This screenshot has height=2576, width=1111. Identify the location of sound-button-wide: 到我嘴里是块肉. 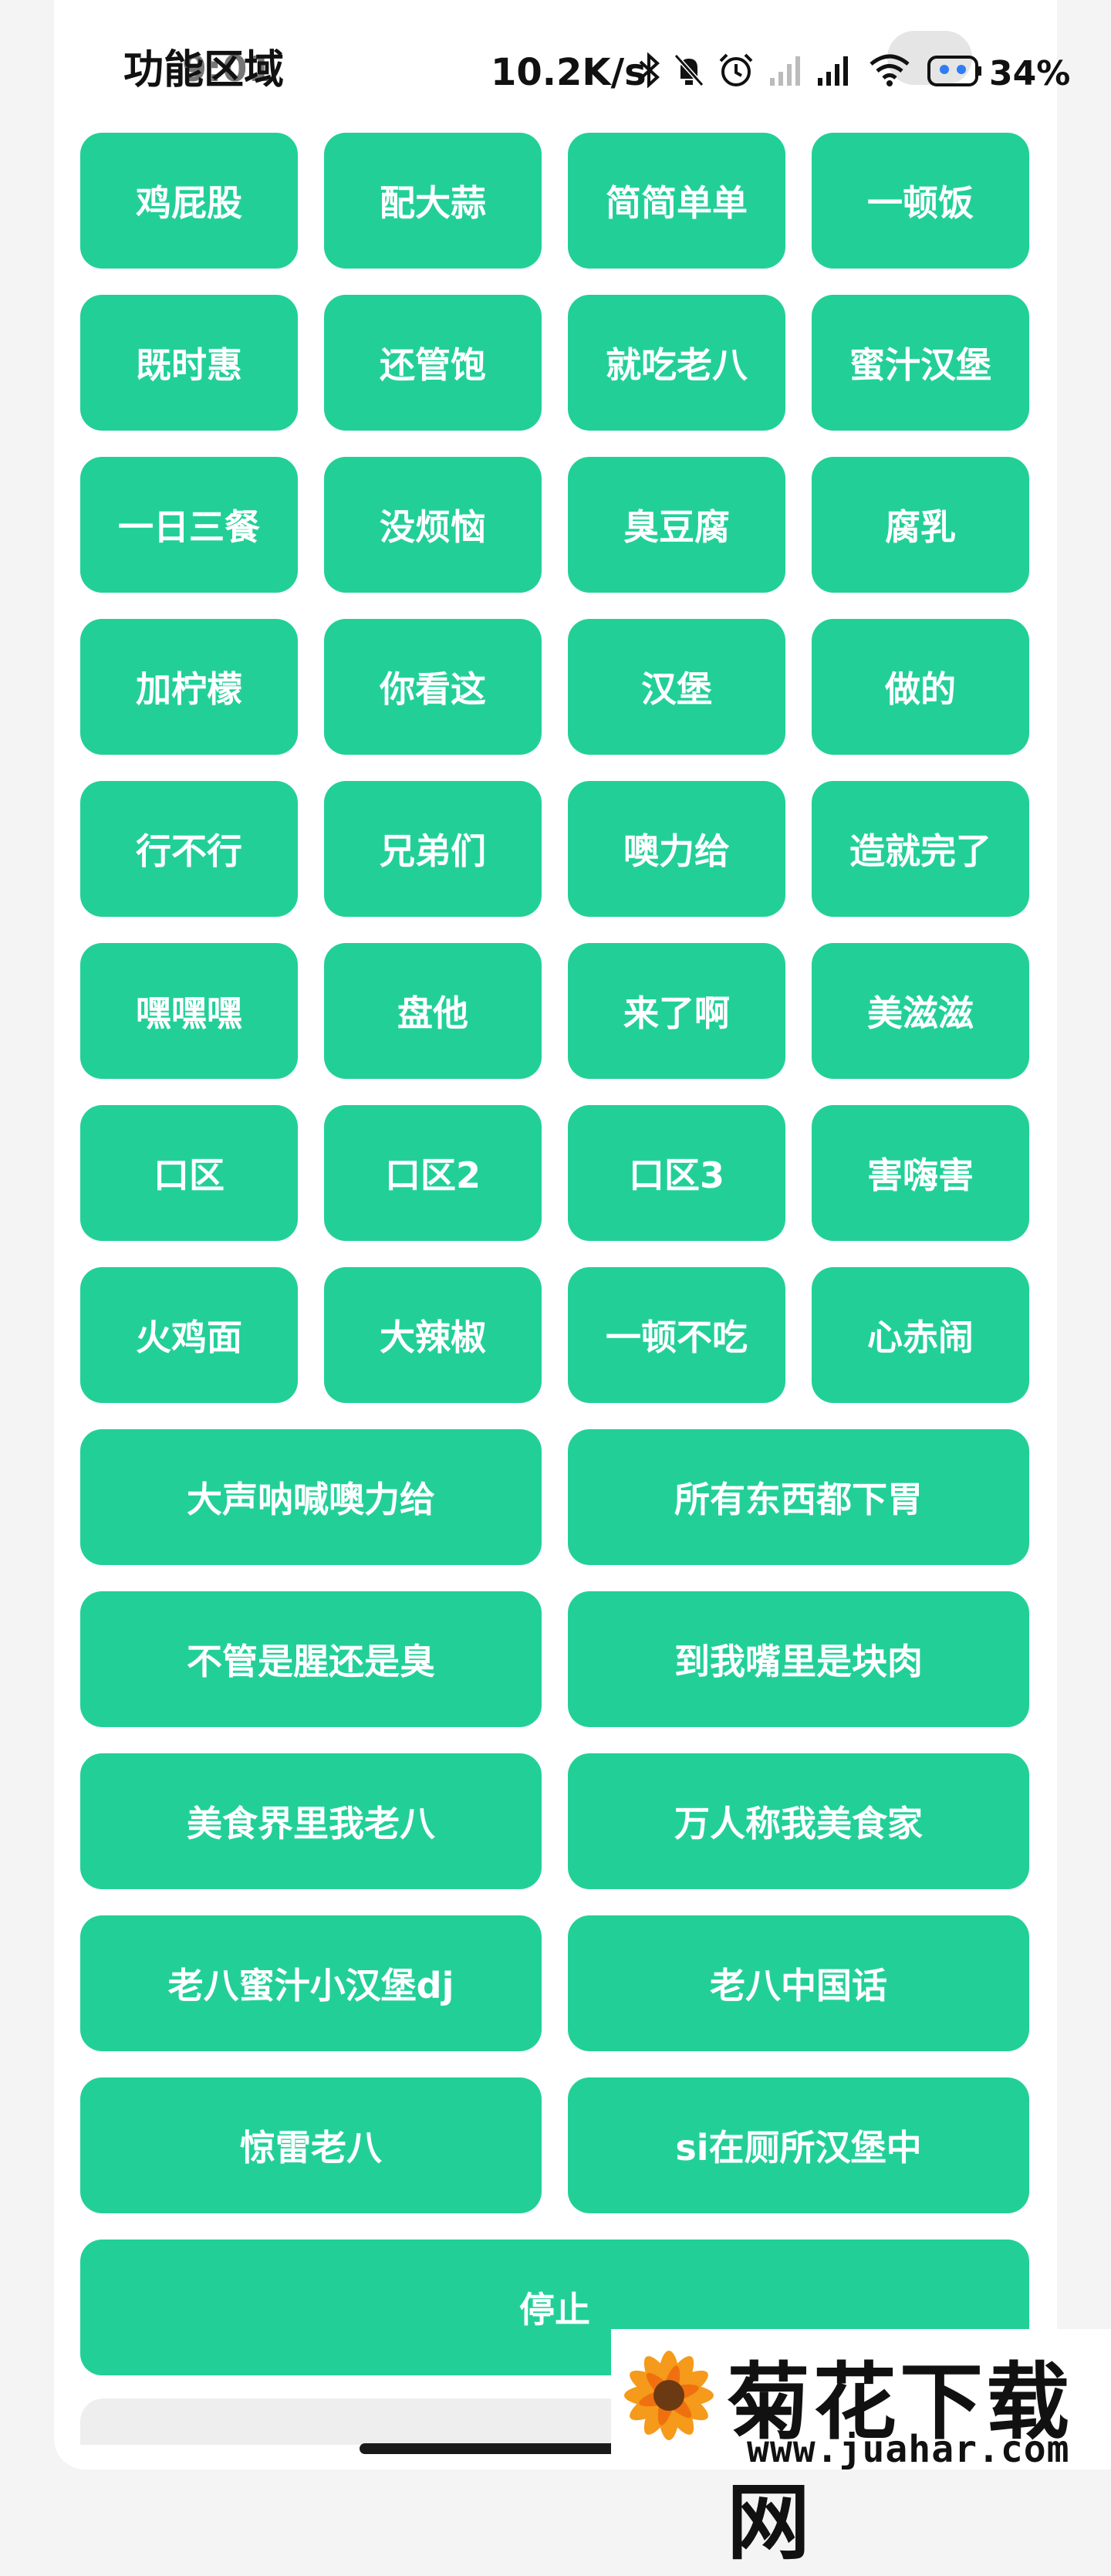
(798, 1659).